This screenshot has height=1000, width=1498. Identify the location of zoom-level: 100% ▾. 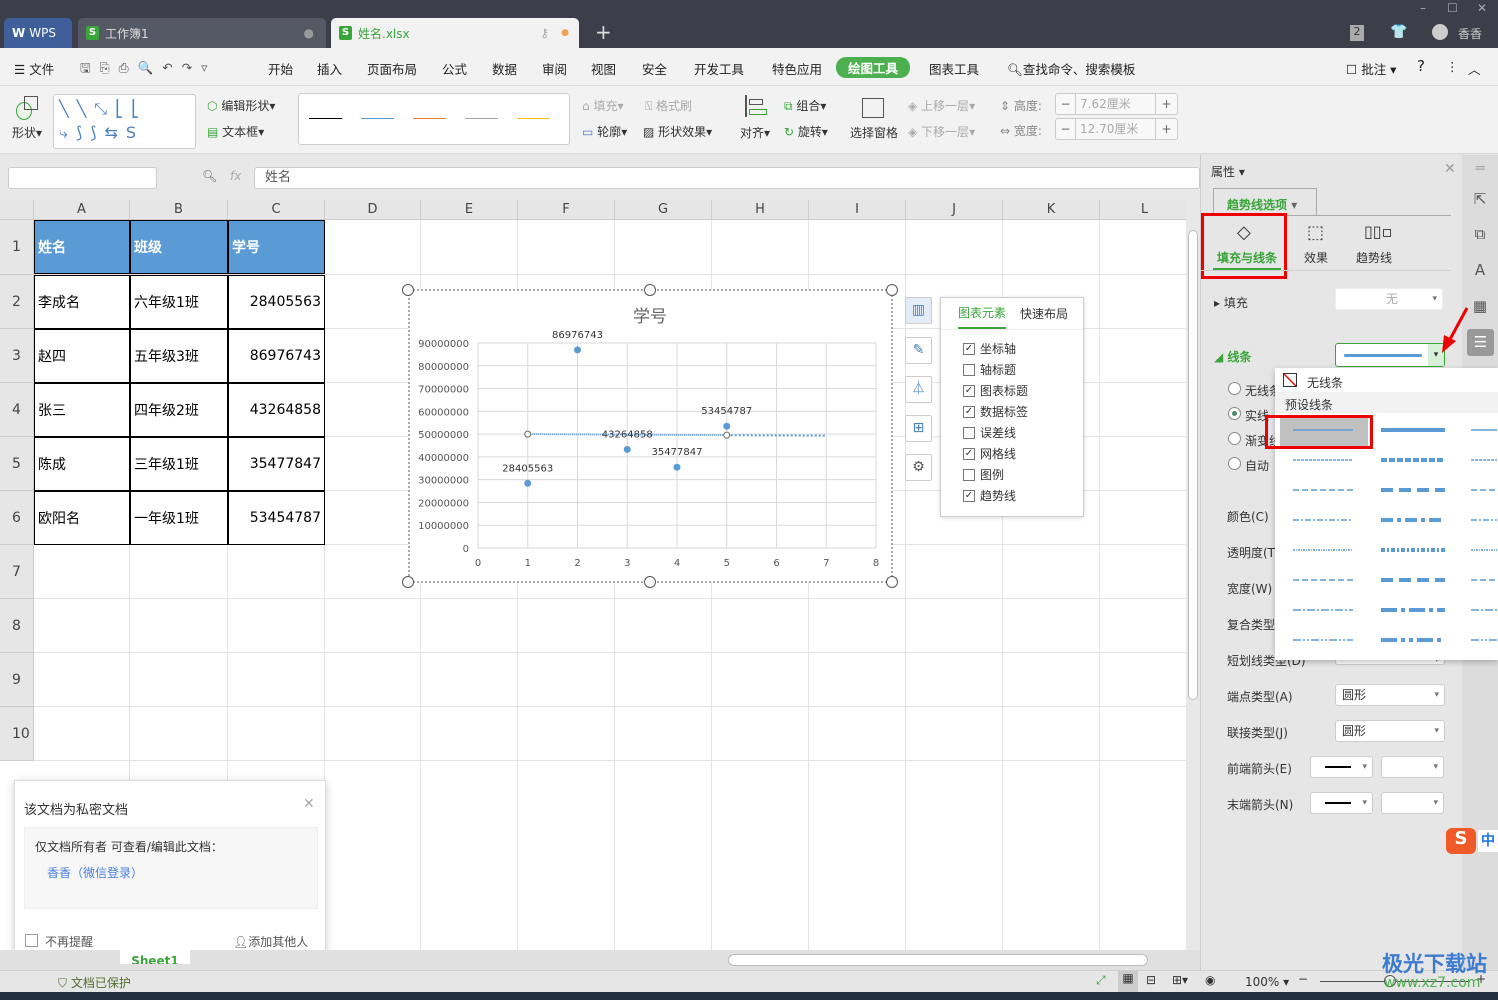
(1267, 982).